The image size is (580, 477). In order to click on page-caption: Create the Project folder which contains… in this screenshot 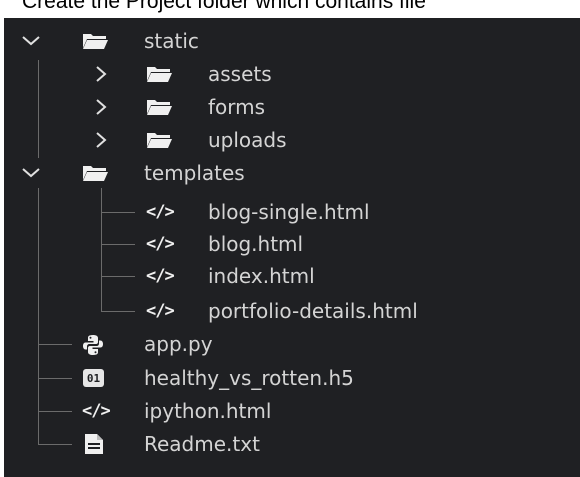, I will do `click(290, 6)`.